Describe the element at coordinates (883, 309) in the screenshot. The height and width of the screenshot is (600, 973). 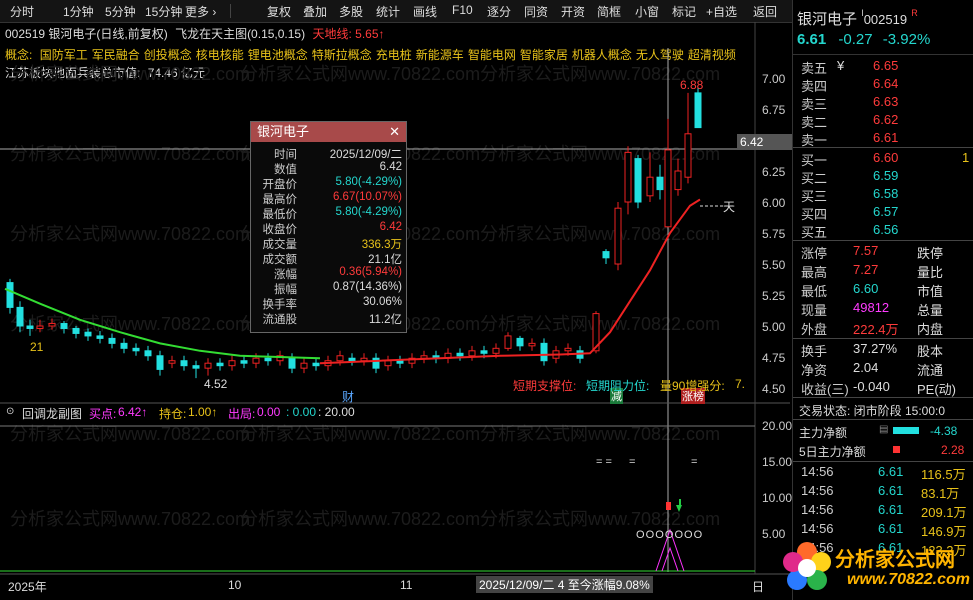
I see `stat-row: 现量 49812 总量` at that location.